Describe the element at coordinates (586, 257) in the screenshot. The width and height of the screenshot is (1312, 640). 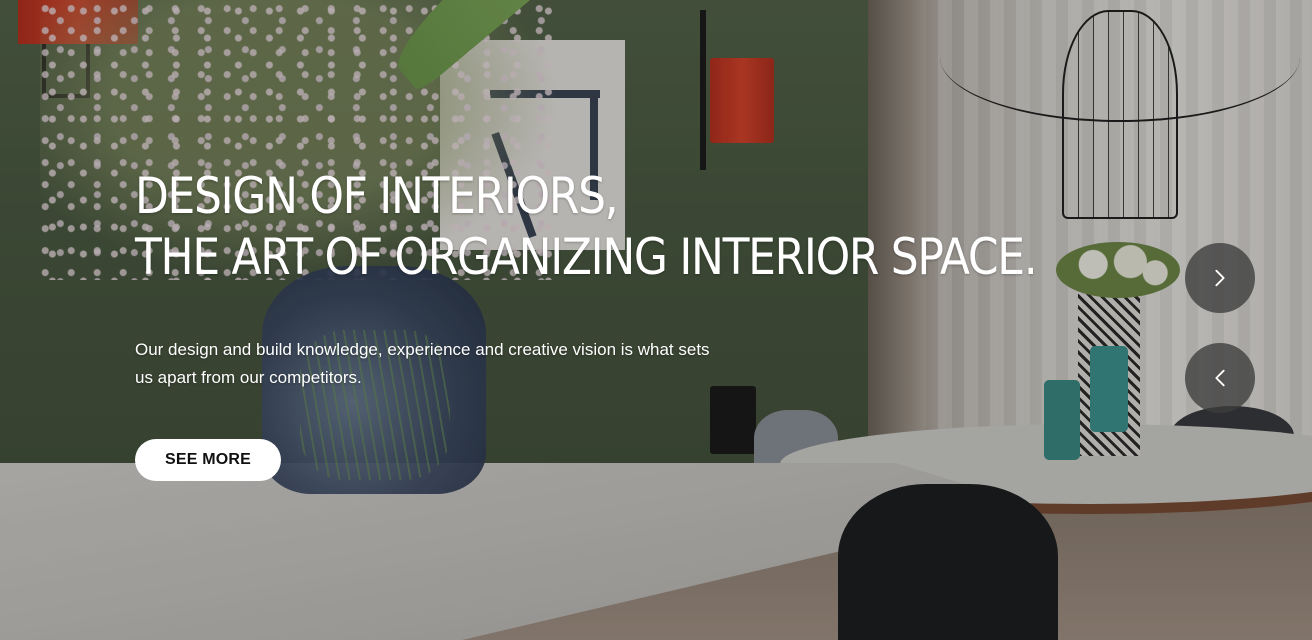
I see `headline-line-2: THE ART OF ORGANIZING INTERIOR SPACE.` at that location.